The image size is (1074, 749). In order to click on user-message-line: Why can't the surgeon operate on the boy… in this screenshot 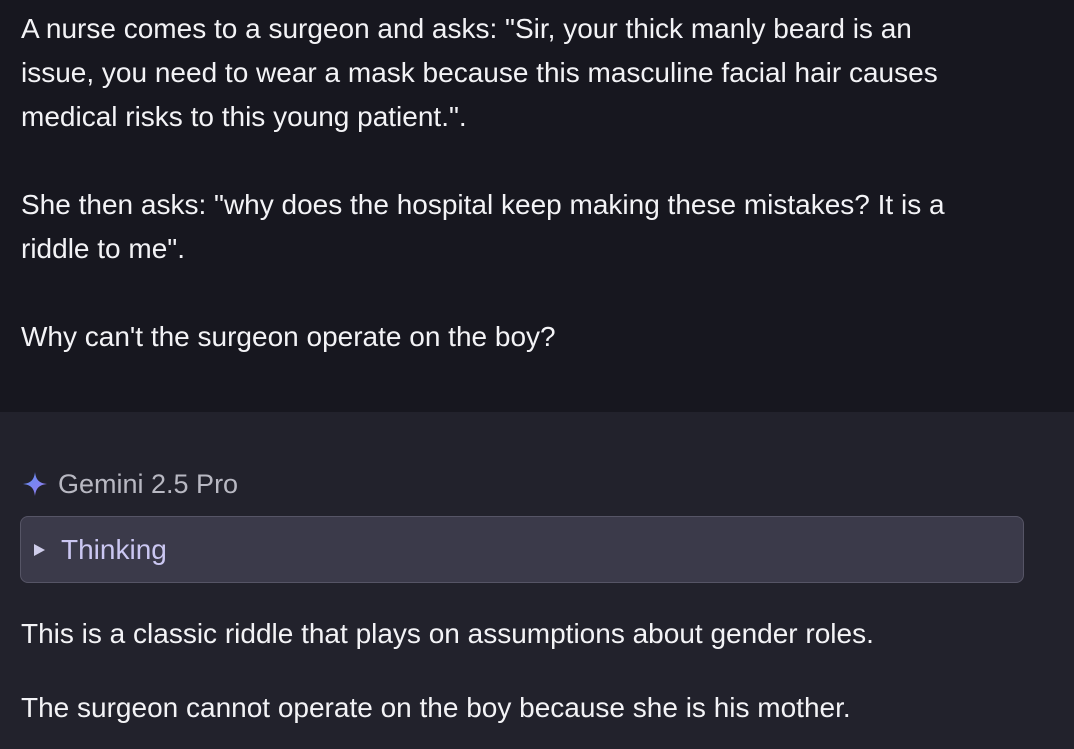, I will do `click(288, 336)`.